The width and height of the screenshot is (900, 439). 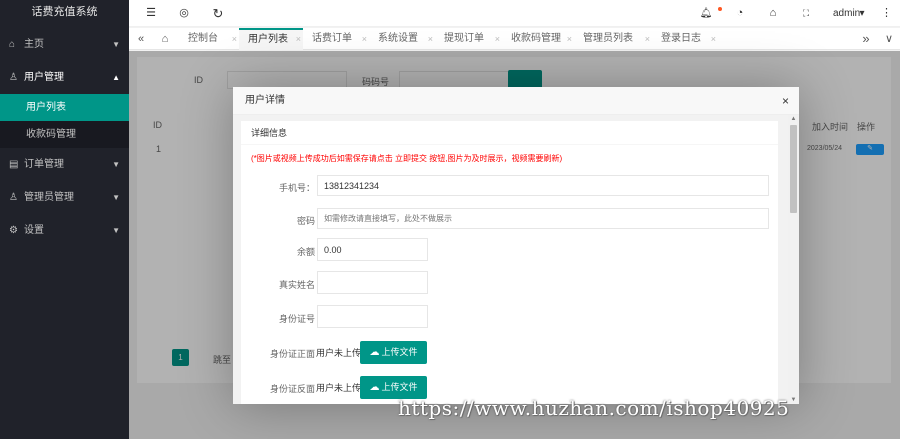 What do you see at coordinates (806, 13) in the screenshot?
I see `fullscreen-icon: ⛶` at bounding box center [806, 13].